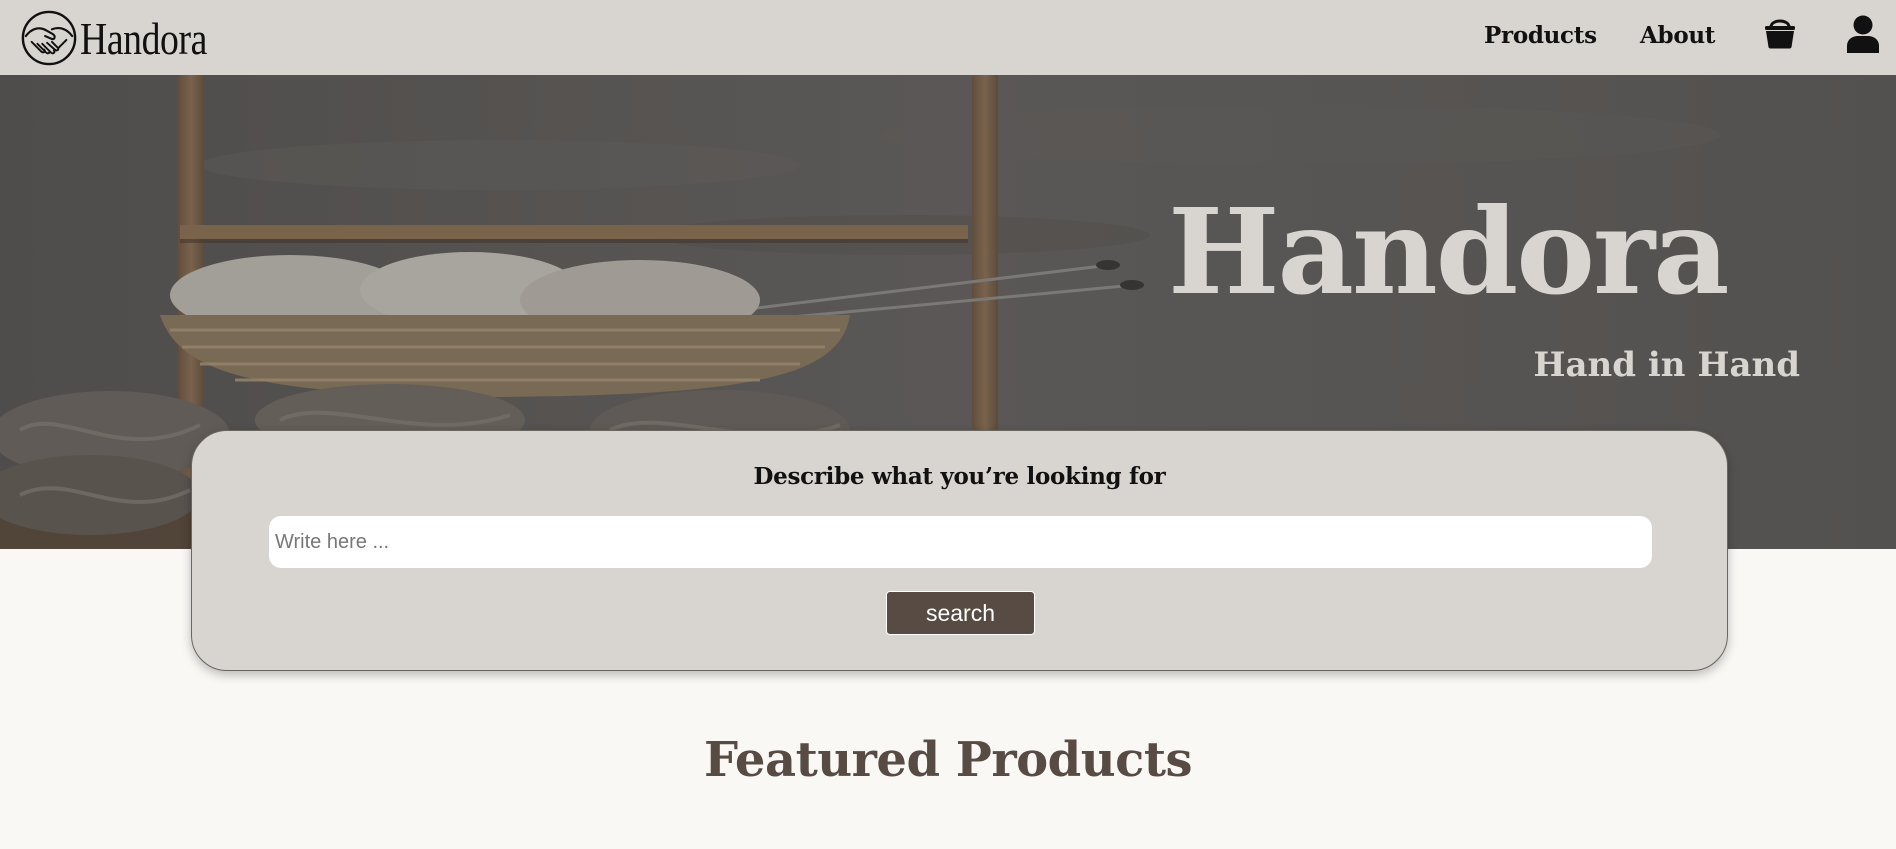 The image size is (1896, 849). What do you see at coordinates (1449, 251) in the screenshot?
I see `hero-title: Handora` at bounding box center [1449, 251].